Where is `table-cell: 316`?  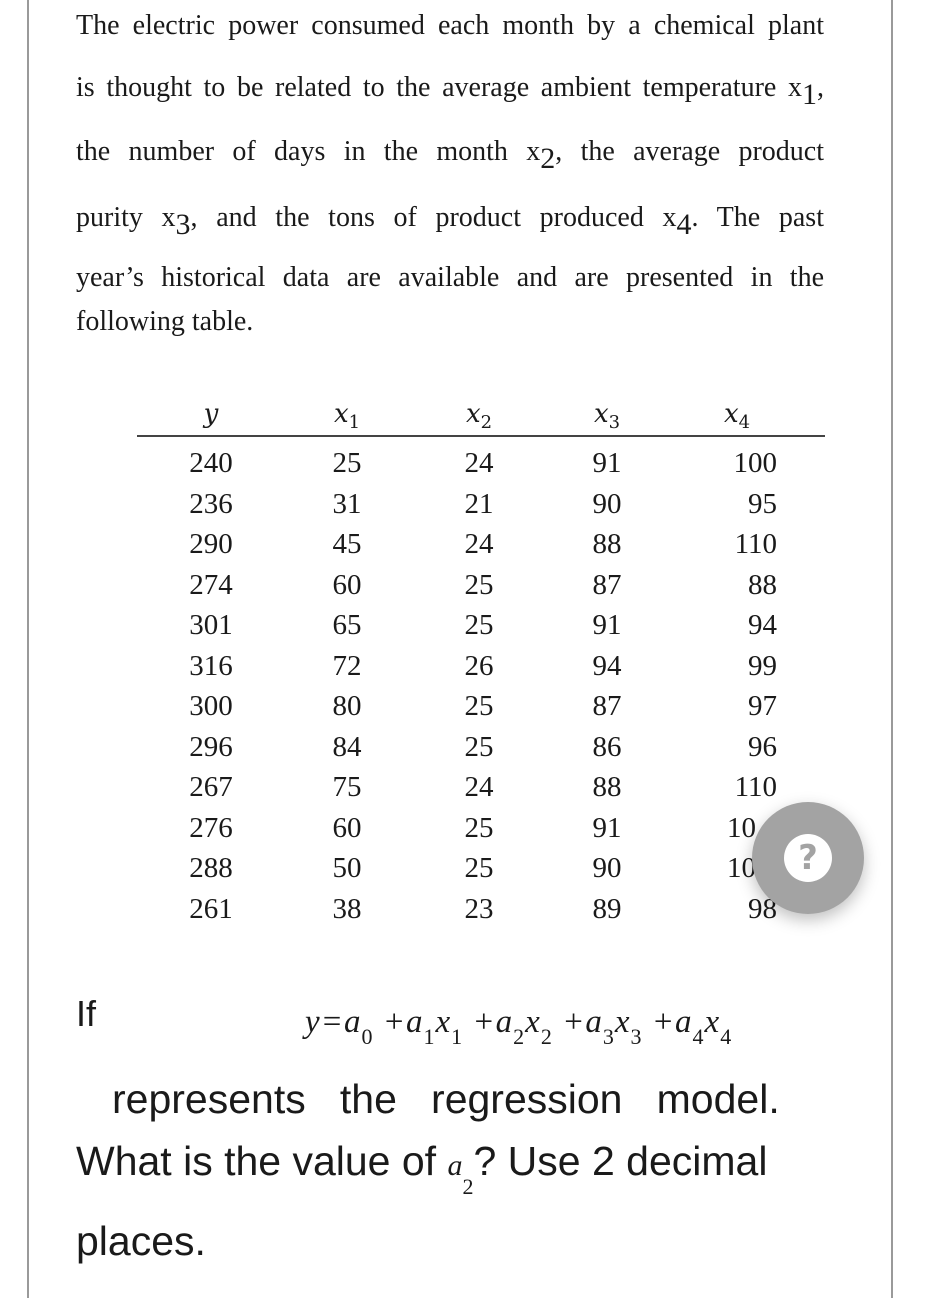
table-cell: 316 is located at coordinates (211, 665).